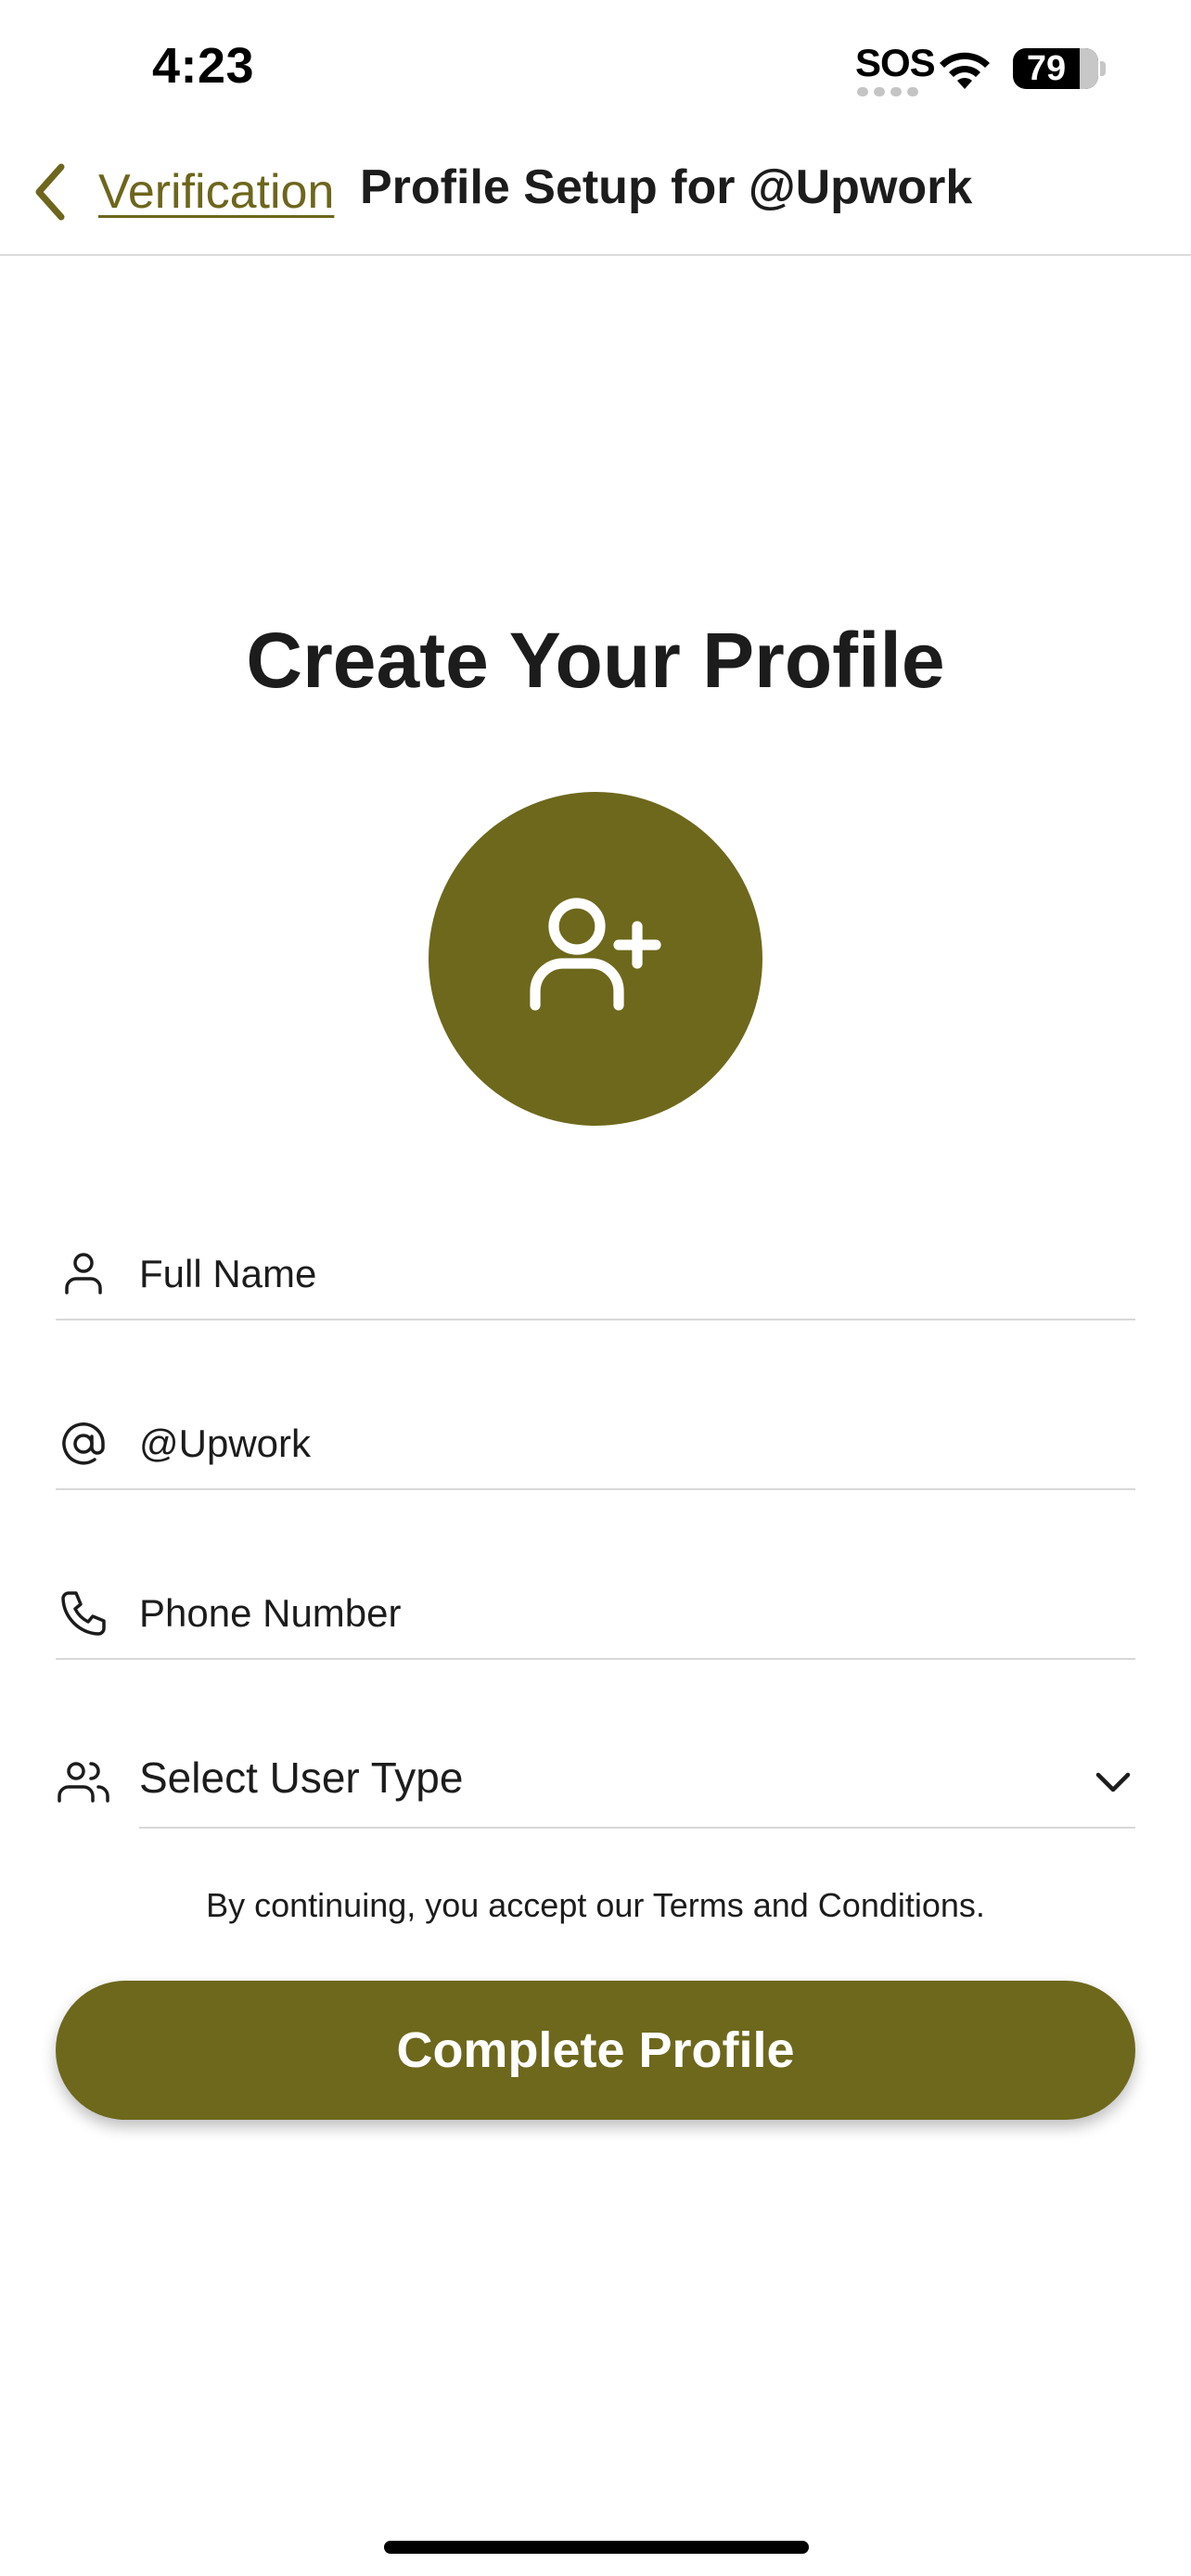 Image resolution: width=1191 pixels, height=2576 pixels. I want to click on chevron-down-icon, so click(1113, 1782).